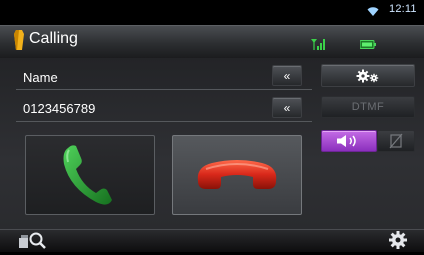 The width and height of the screenshot is (424, 255). I want to click on name-row, so click(164, 76).